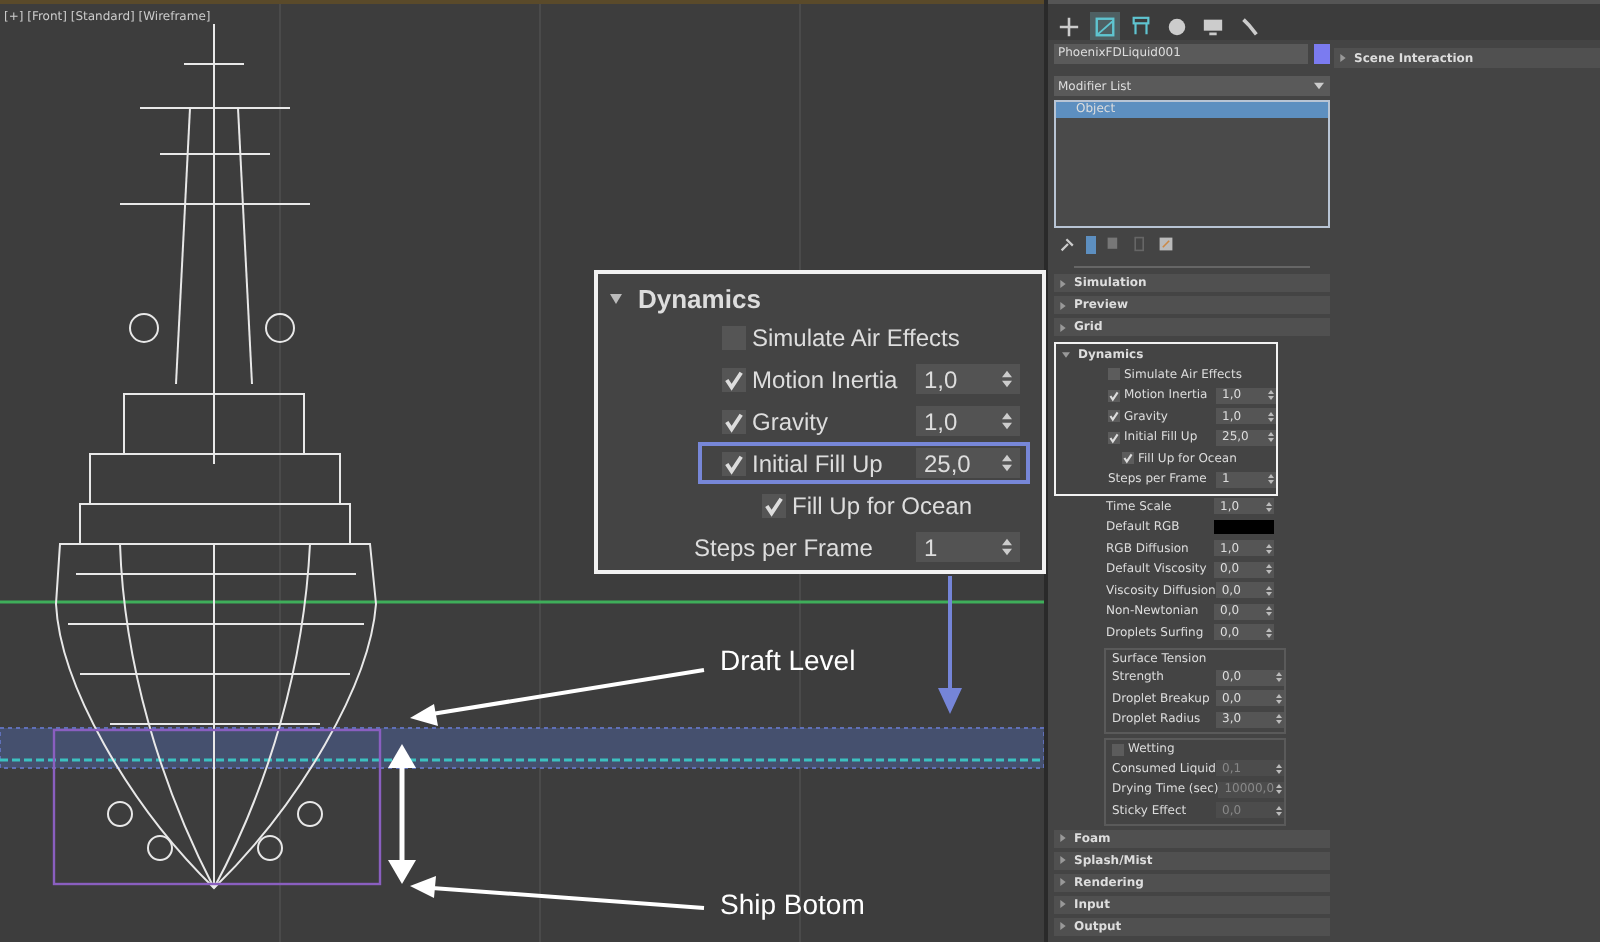 The image size is (1600, 942). I want to click on parameter-label: Initial Fill Up, so click(817, 463).